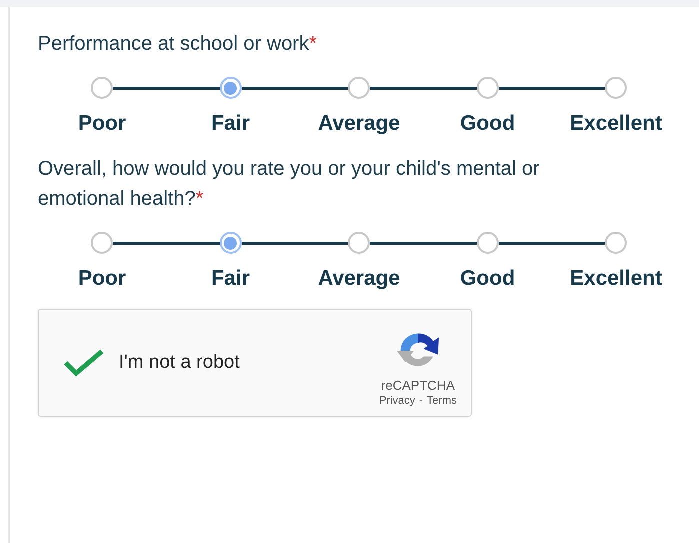 The width and height of the screenshot is (699, 543). What do you see at coordinates (397, 400) in the screenshot?
I see `privacy-link: Privacy` at bounding box center [397, 400].